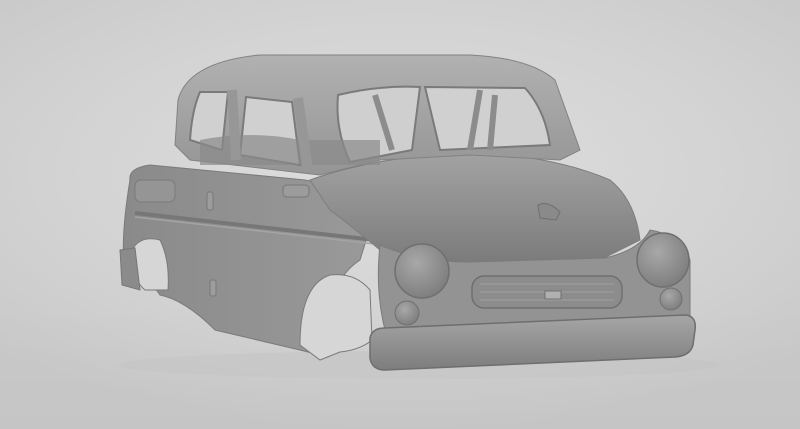 The width and height of the screenshot is (800, 429). I want to click on headlight-right, so click(663, 260).